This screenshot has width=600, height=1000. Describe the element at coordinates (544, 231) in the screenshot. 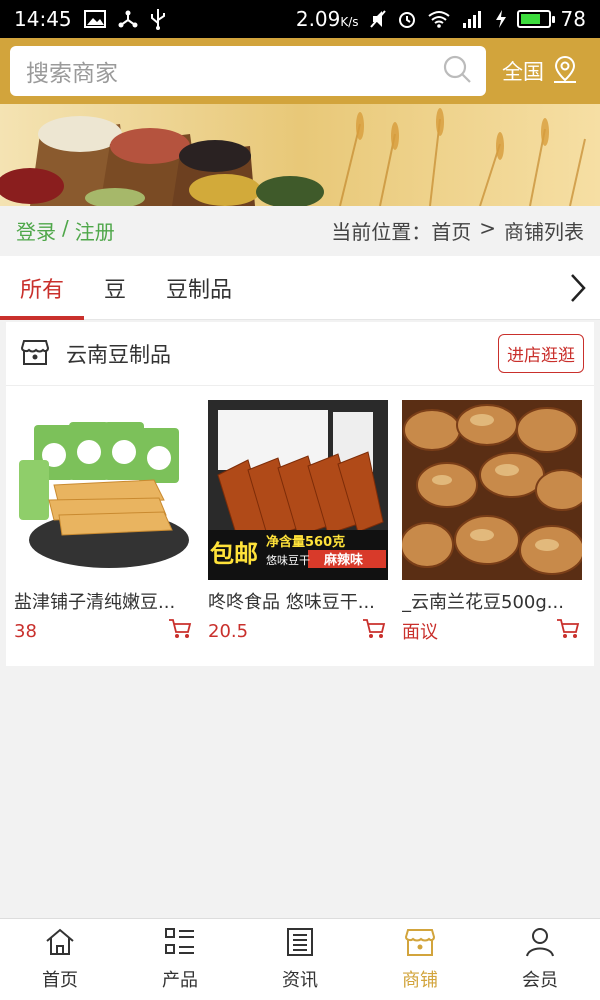

I see `breadcrumb-current: 商铺列表` at that location.